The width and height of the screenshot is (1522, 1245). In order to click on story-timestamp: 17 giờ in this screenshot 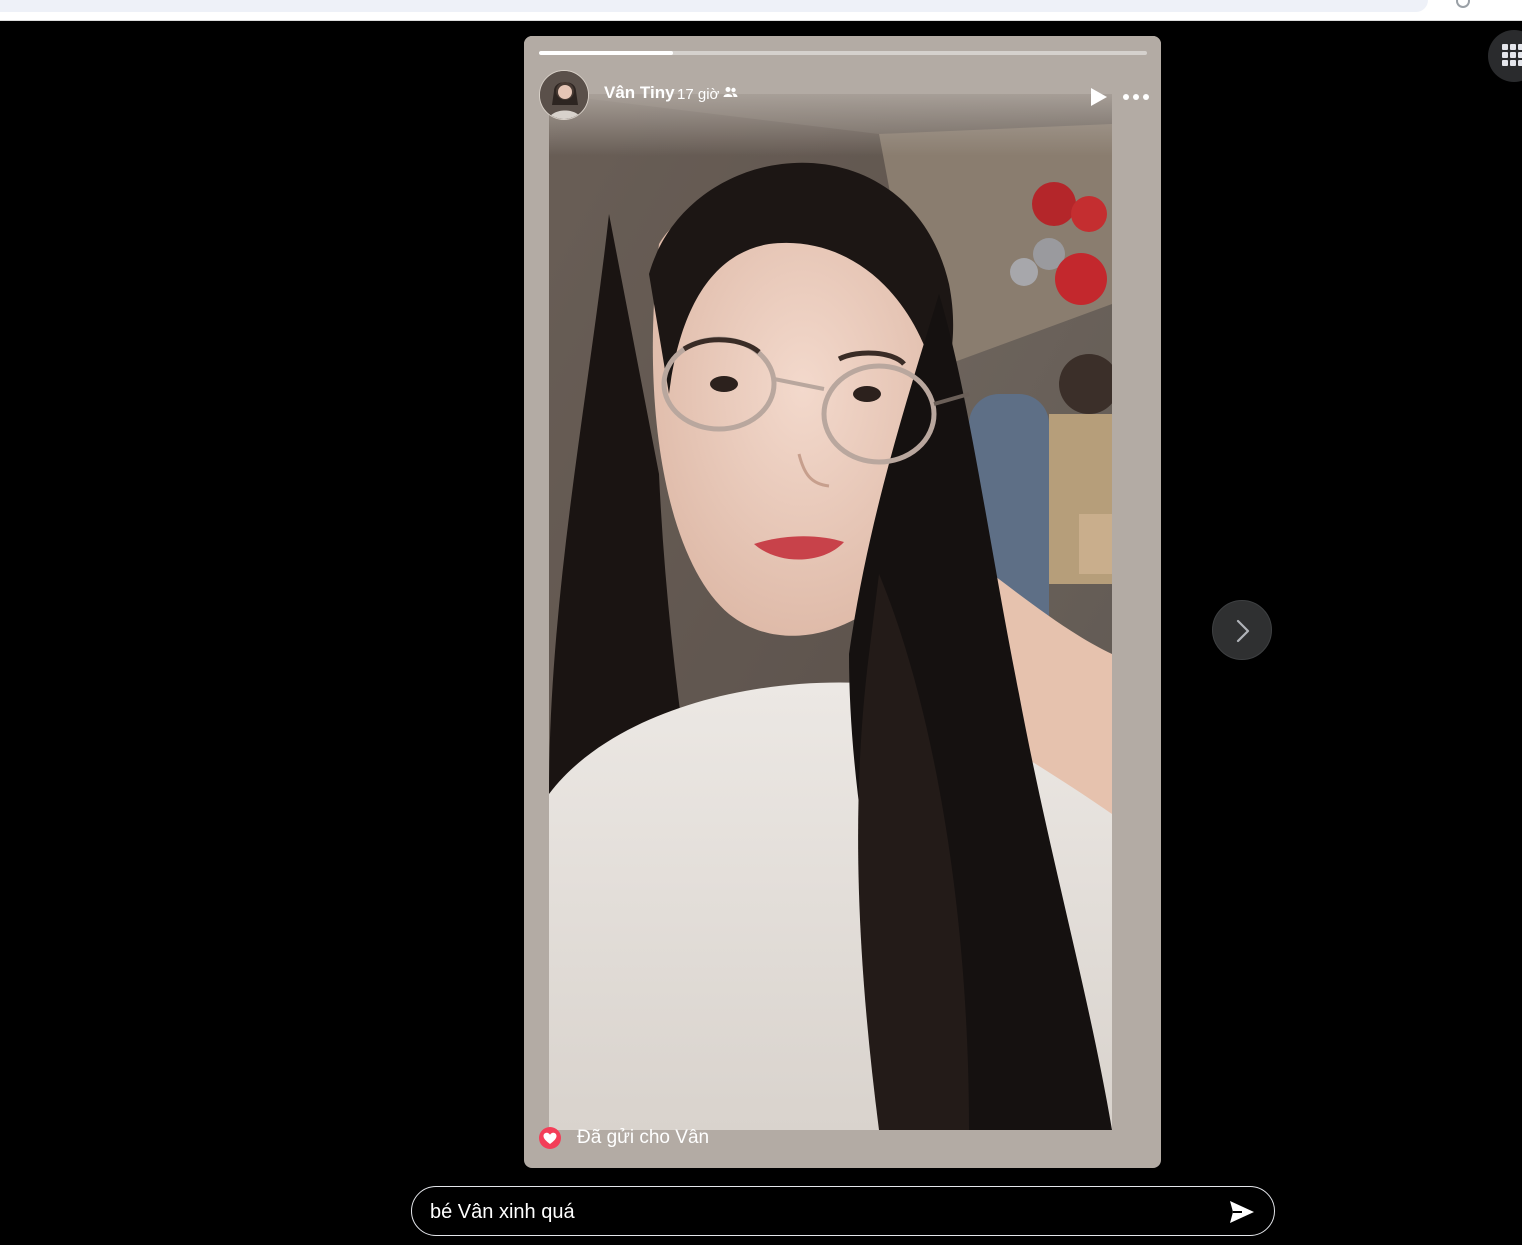, I will do `click(698, 94)`.